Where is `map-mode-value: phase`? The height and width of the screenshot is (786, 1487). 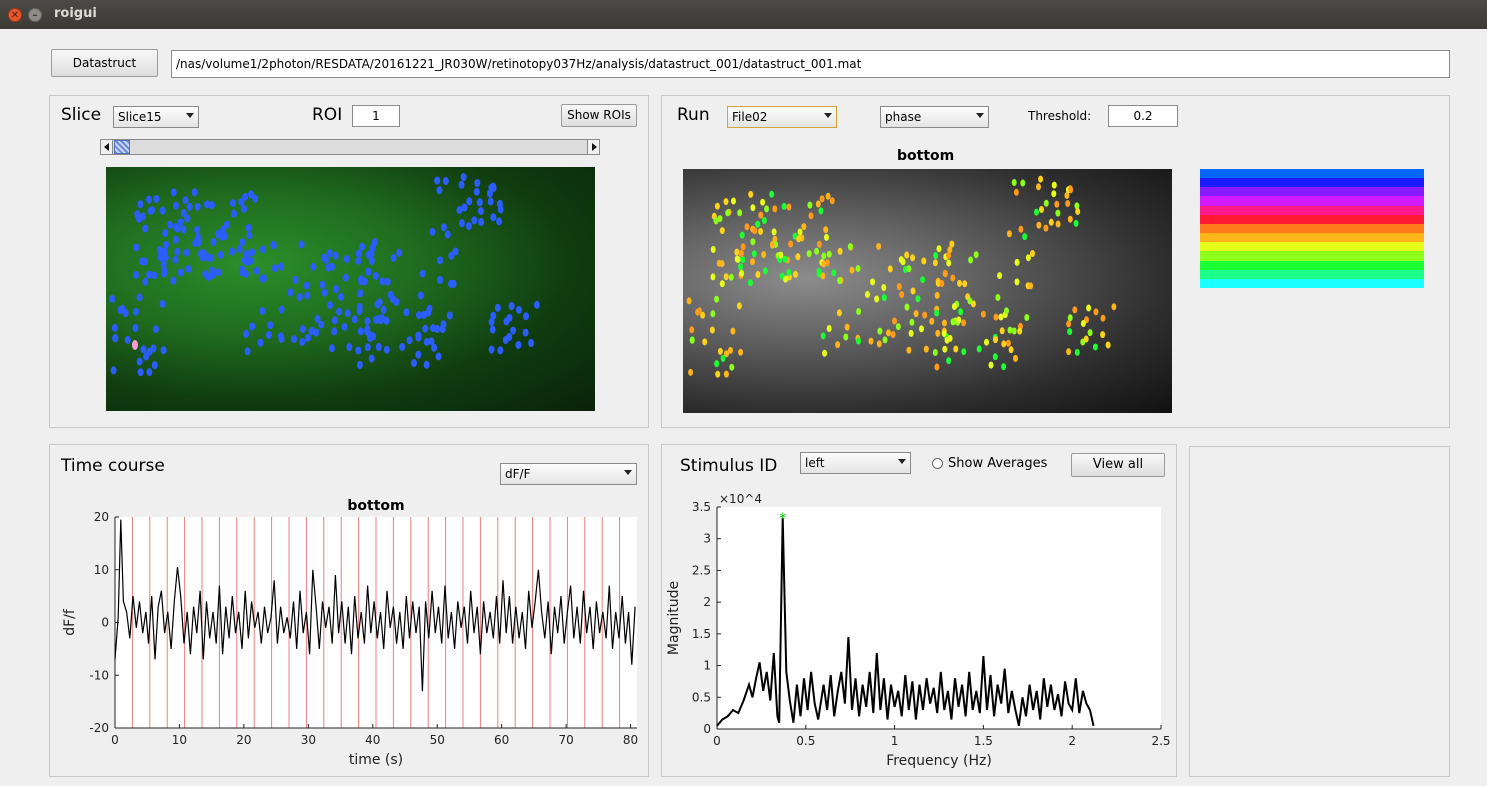 map-mode-value: phase is located at coordinates (903, 117).